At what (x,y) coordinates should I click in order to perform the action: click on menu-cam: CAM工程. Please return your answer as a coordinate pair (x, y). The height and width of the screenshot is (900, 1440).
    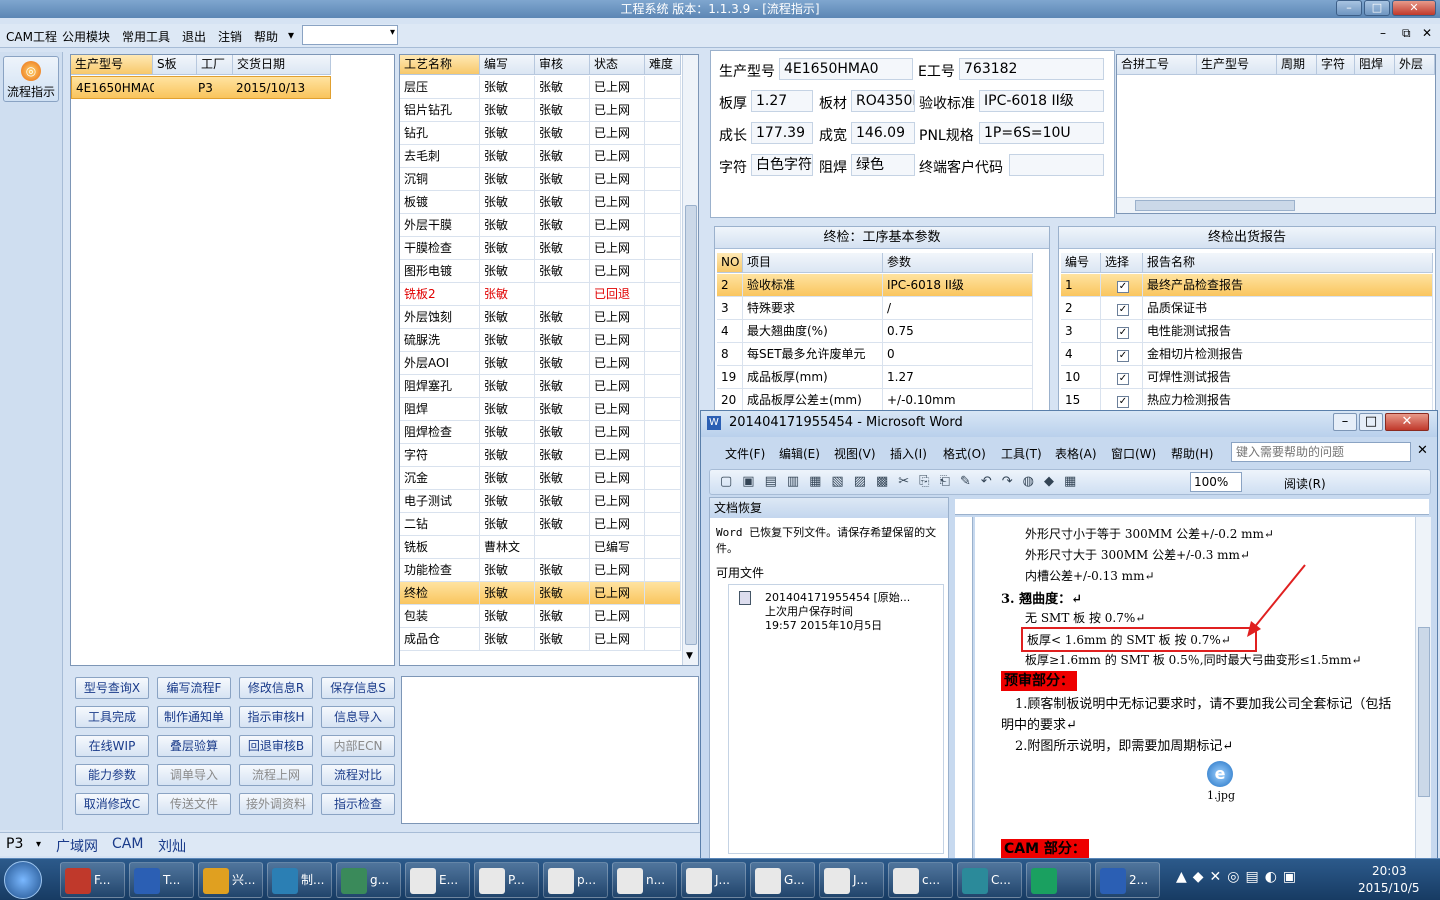
    Looking at the image, I should click on (31, 36).